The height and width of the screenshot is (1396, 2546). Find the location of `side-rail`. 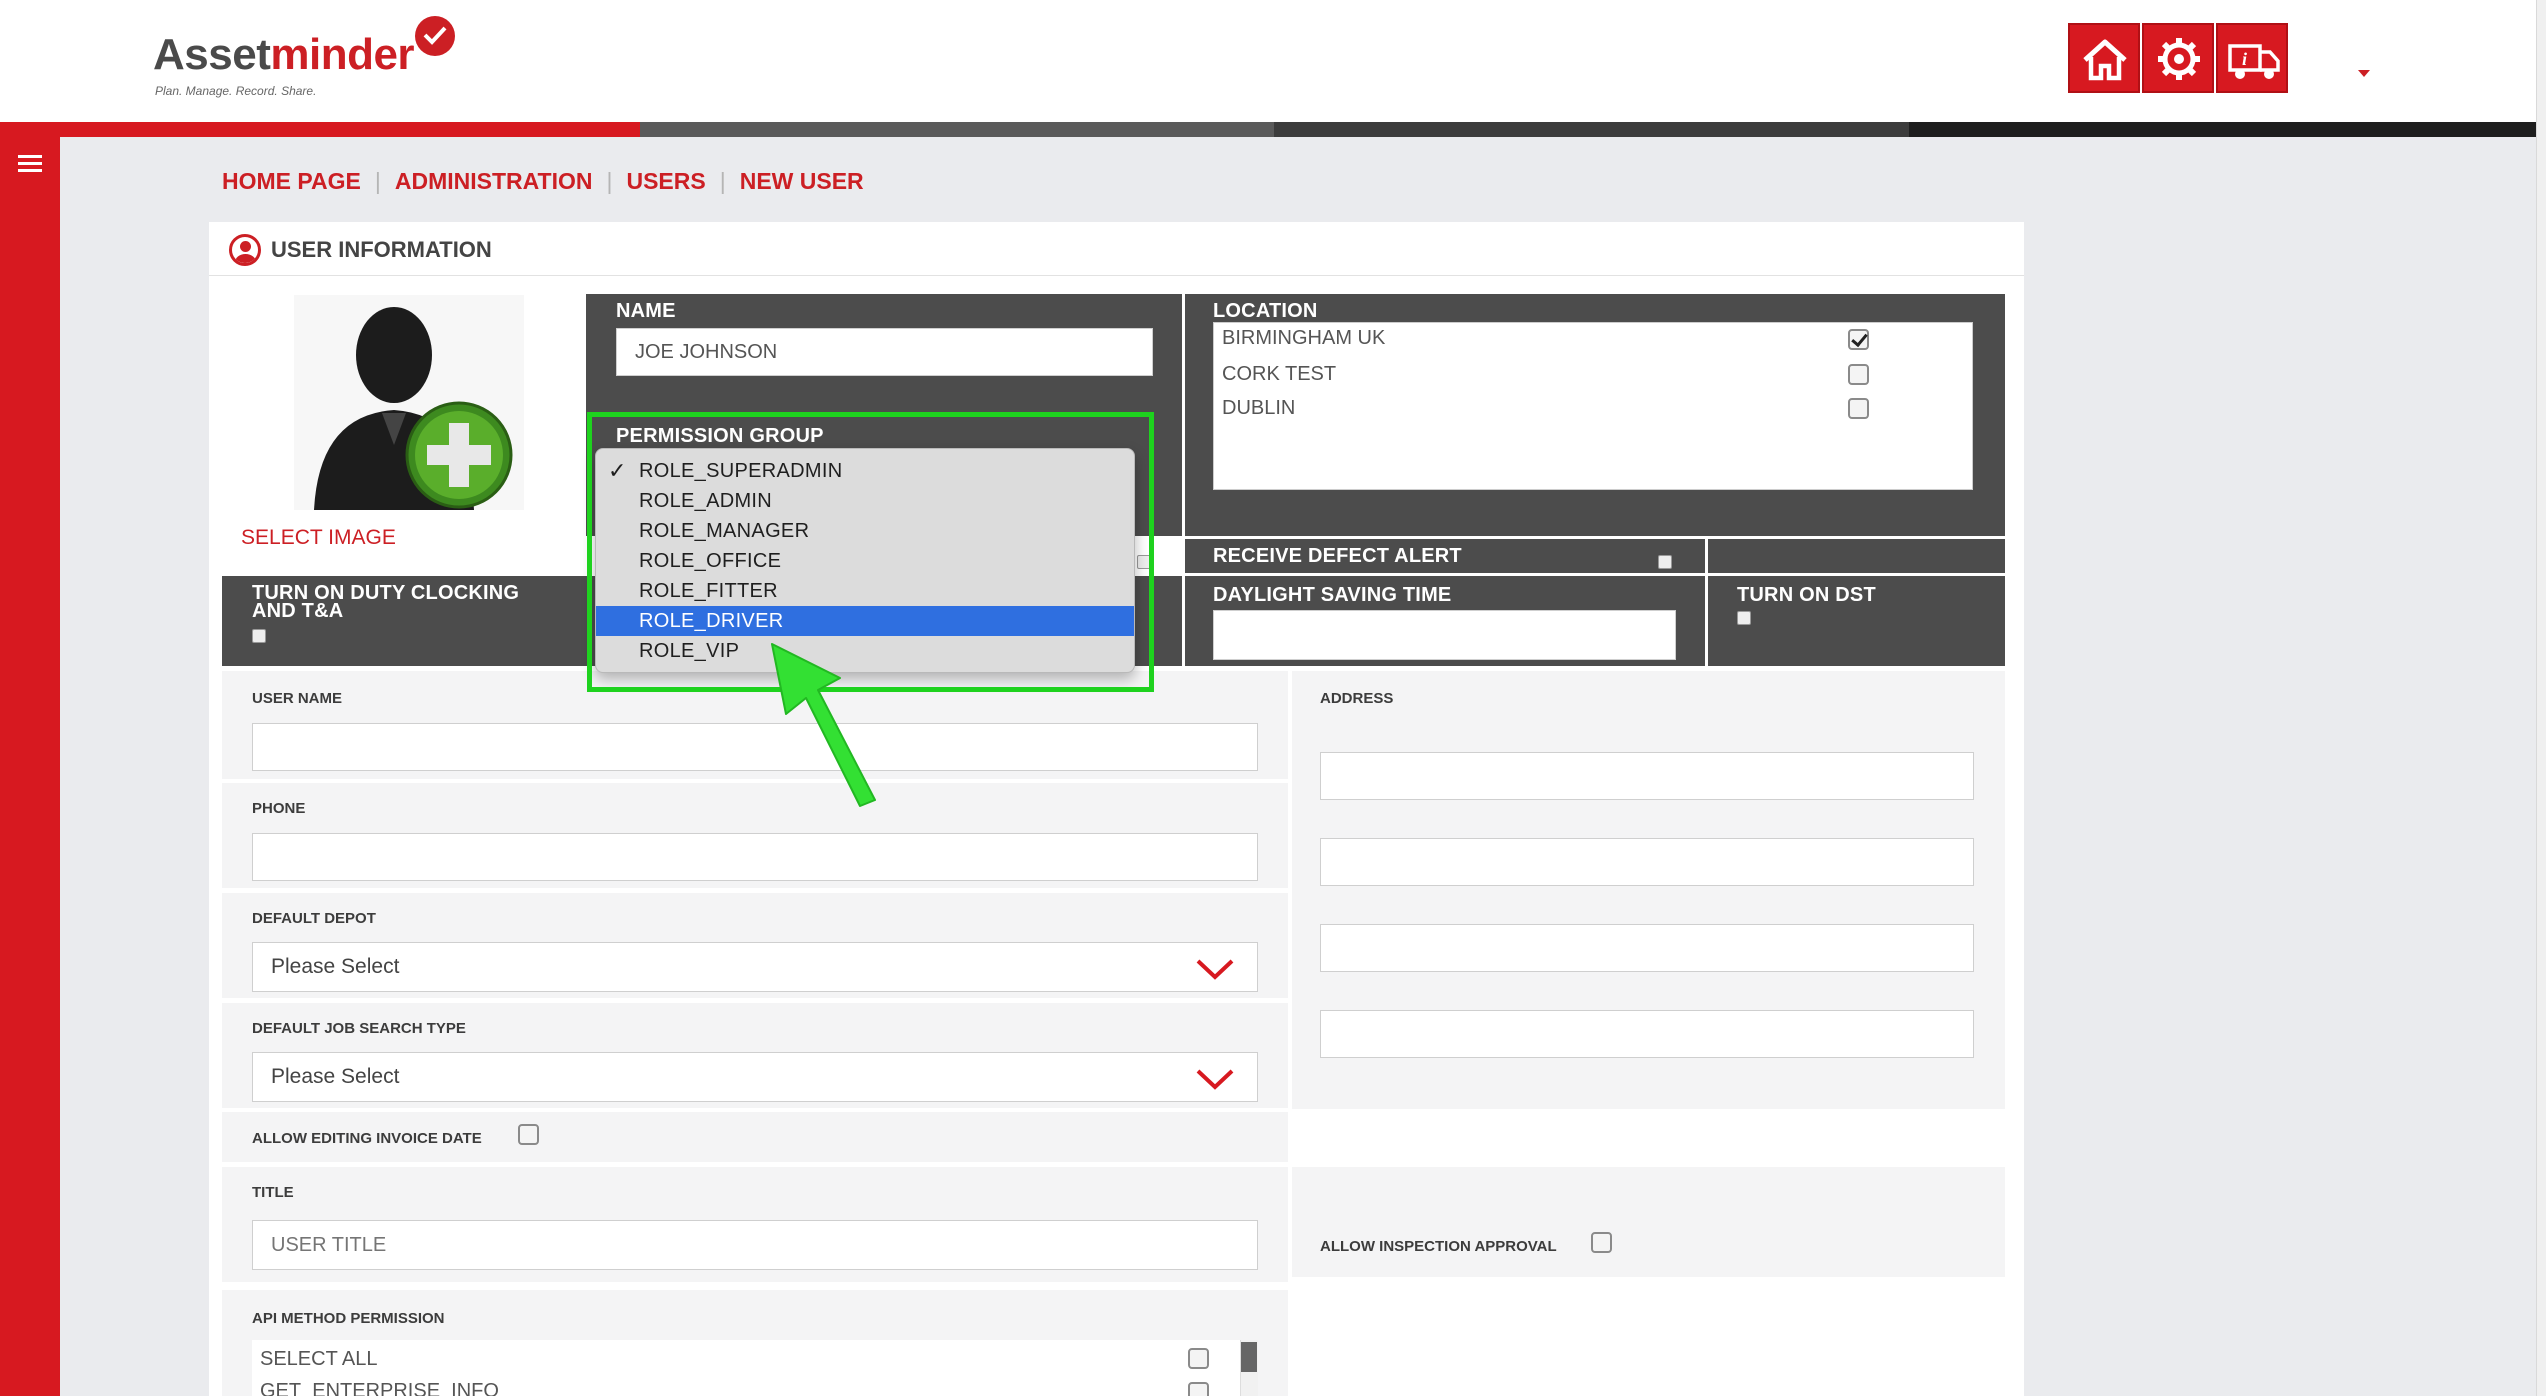

side-rail is located at coordinates (30, 766).